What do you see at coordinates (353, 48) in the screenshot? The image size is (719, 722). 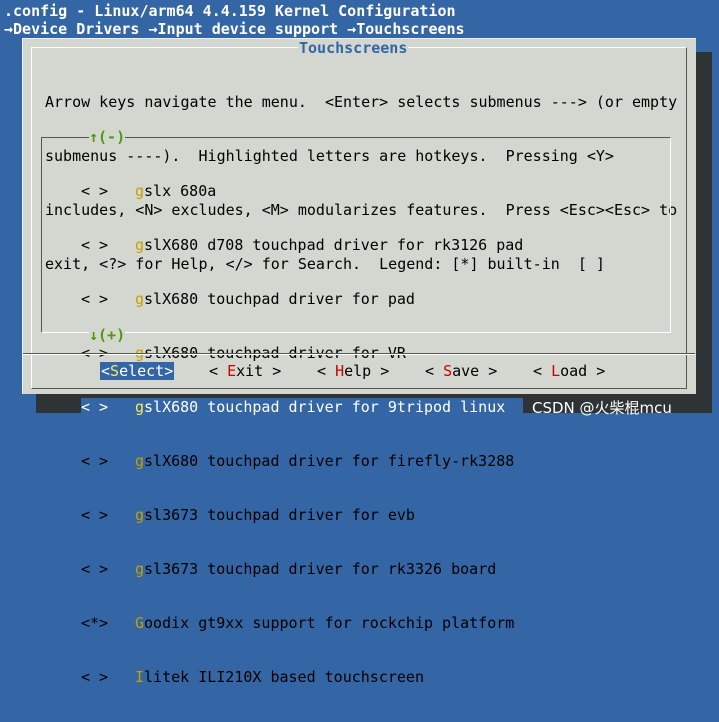 I see `dialog-title: Touchscreens` at bounding box center [353, 48].